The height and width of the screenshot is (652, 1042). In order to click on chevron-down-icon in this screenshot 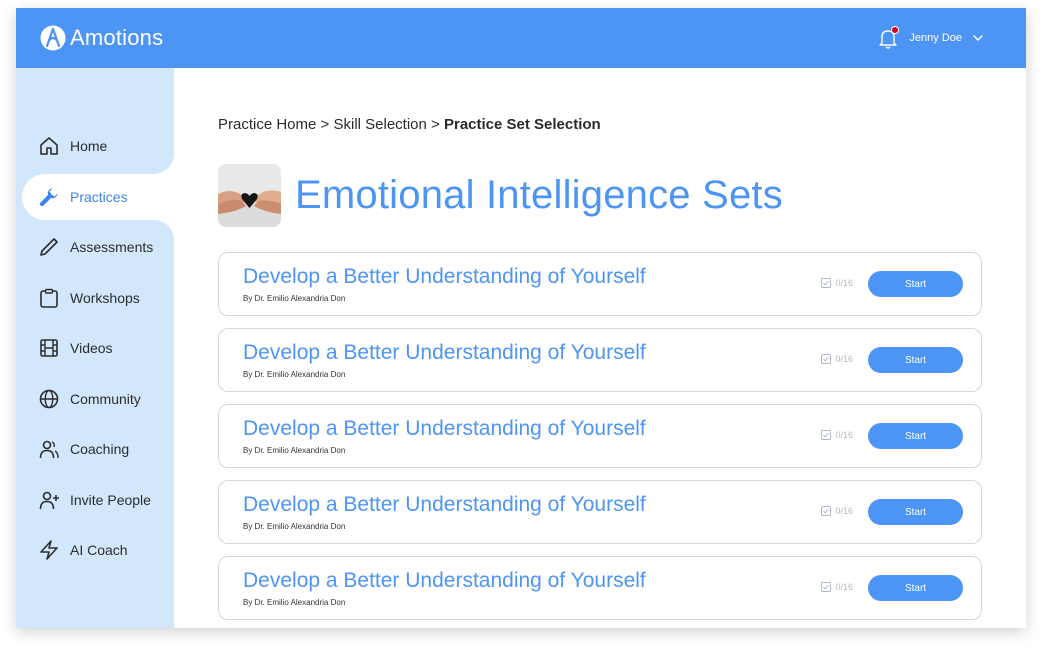, I will do `click(978, 38)`.